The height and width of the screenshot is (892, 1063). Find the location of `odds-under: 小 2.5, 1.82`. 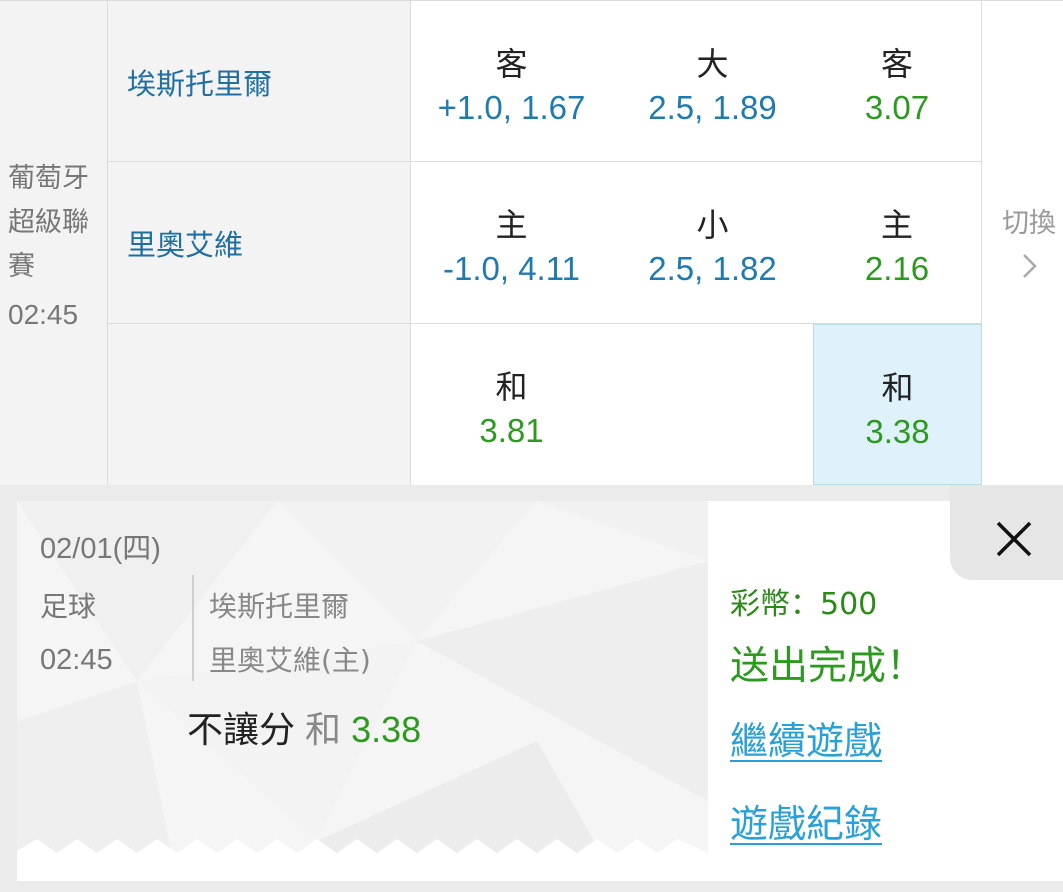

odds-under: 小 2.5, 1.82 is located at coordinates (713, 243).